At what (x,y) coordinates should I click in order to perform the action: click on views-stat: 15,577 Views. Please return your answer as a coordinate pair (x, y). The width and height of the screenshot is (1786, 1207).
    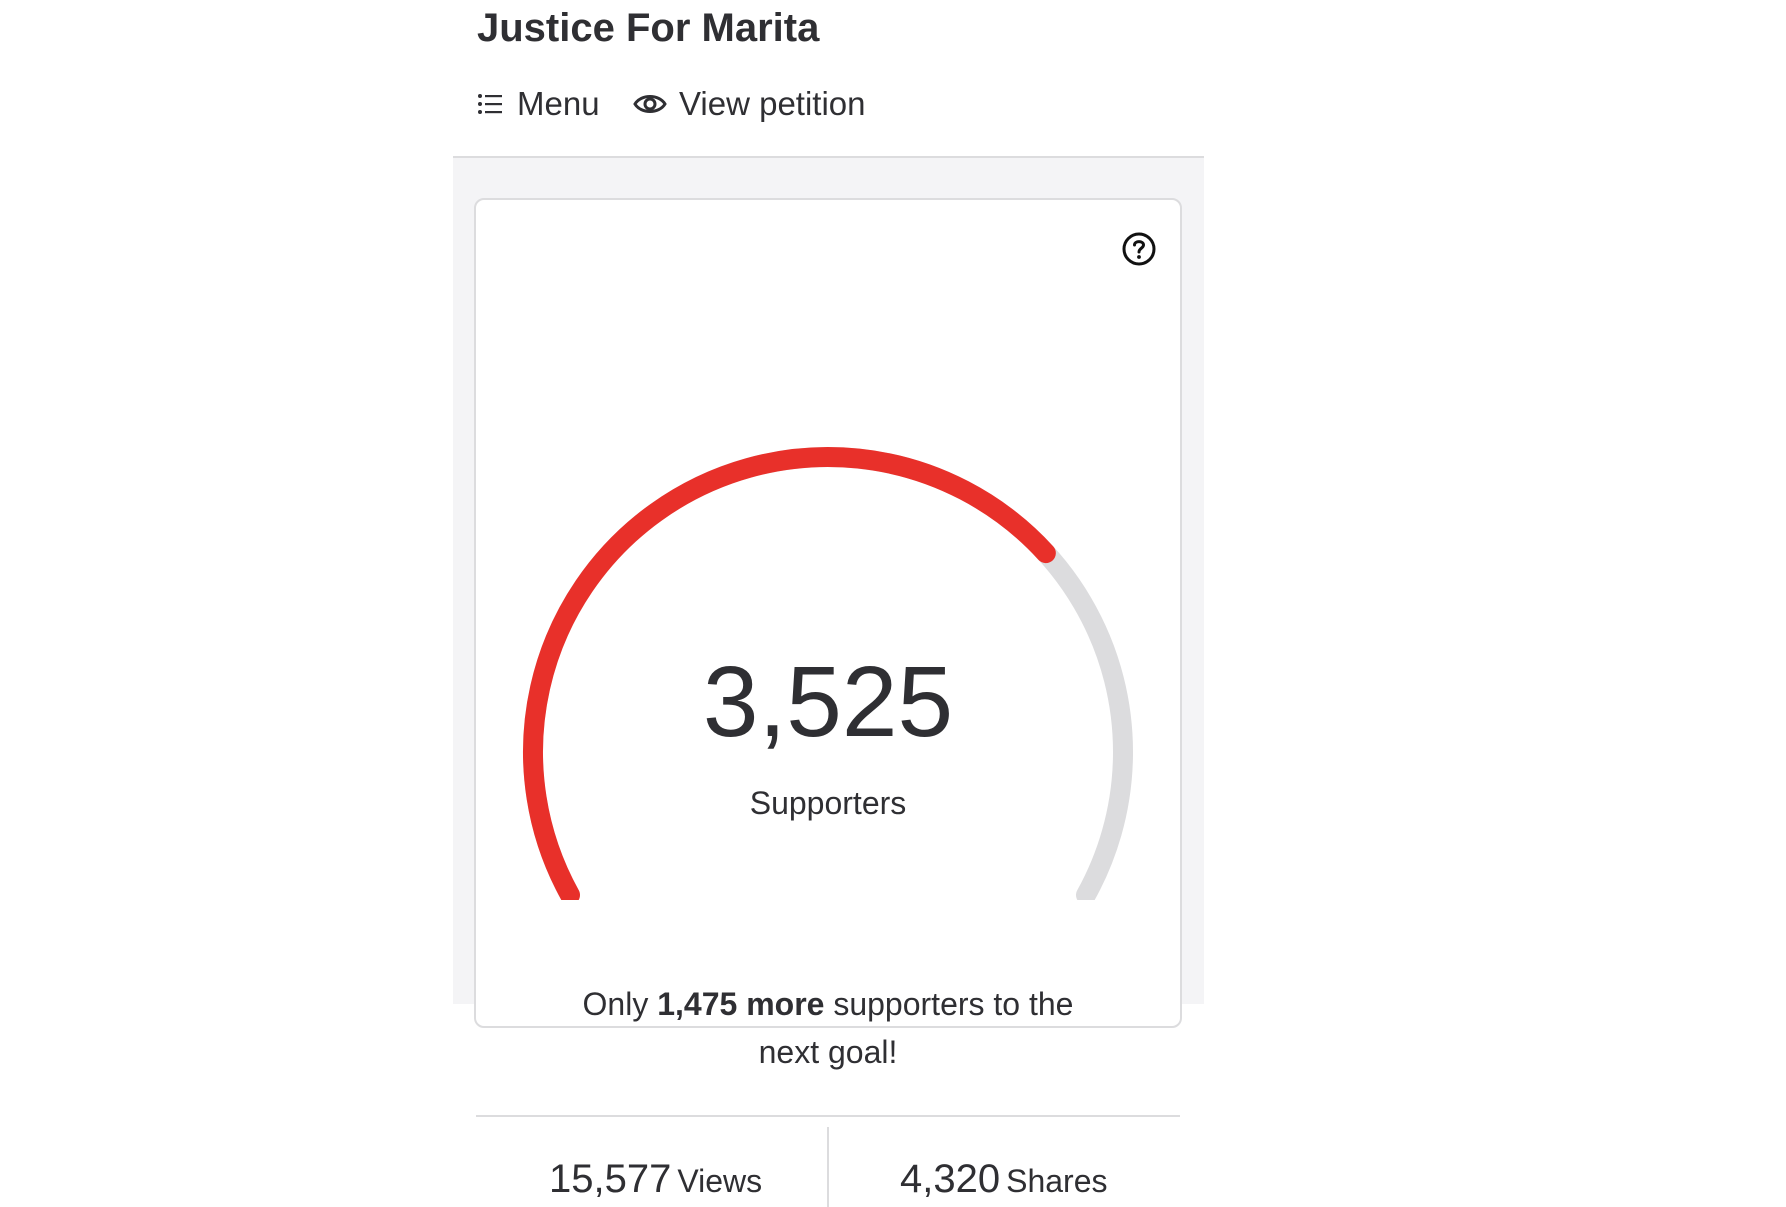
    Looking at the image, I should click on (655, 1179).